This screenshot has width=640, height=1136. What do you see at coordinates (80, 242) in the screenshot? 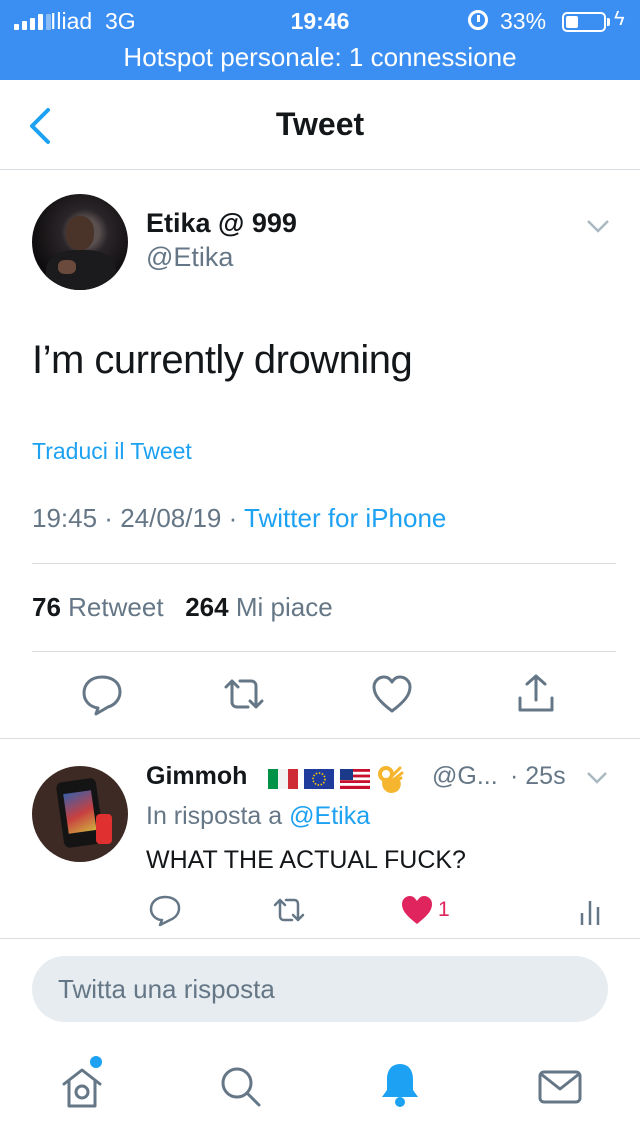
I see `avatar` at bounding box center [80, 242].